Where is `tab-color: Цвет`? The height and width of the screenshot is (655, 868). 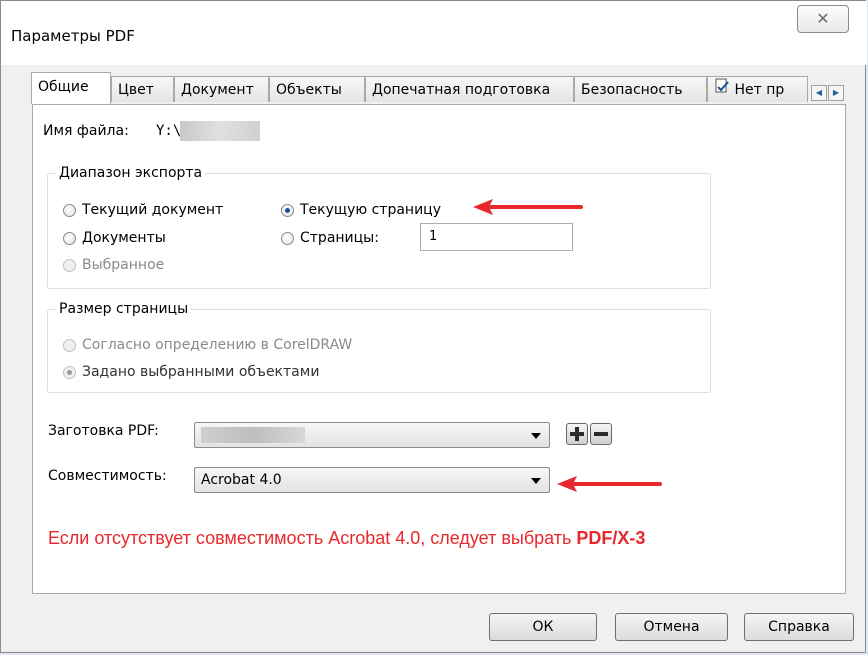 tab-color: Цвет is located at coordinates (142, 89).